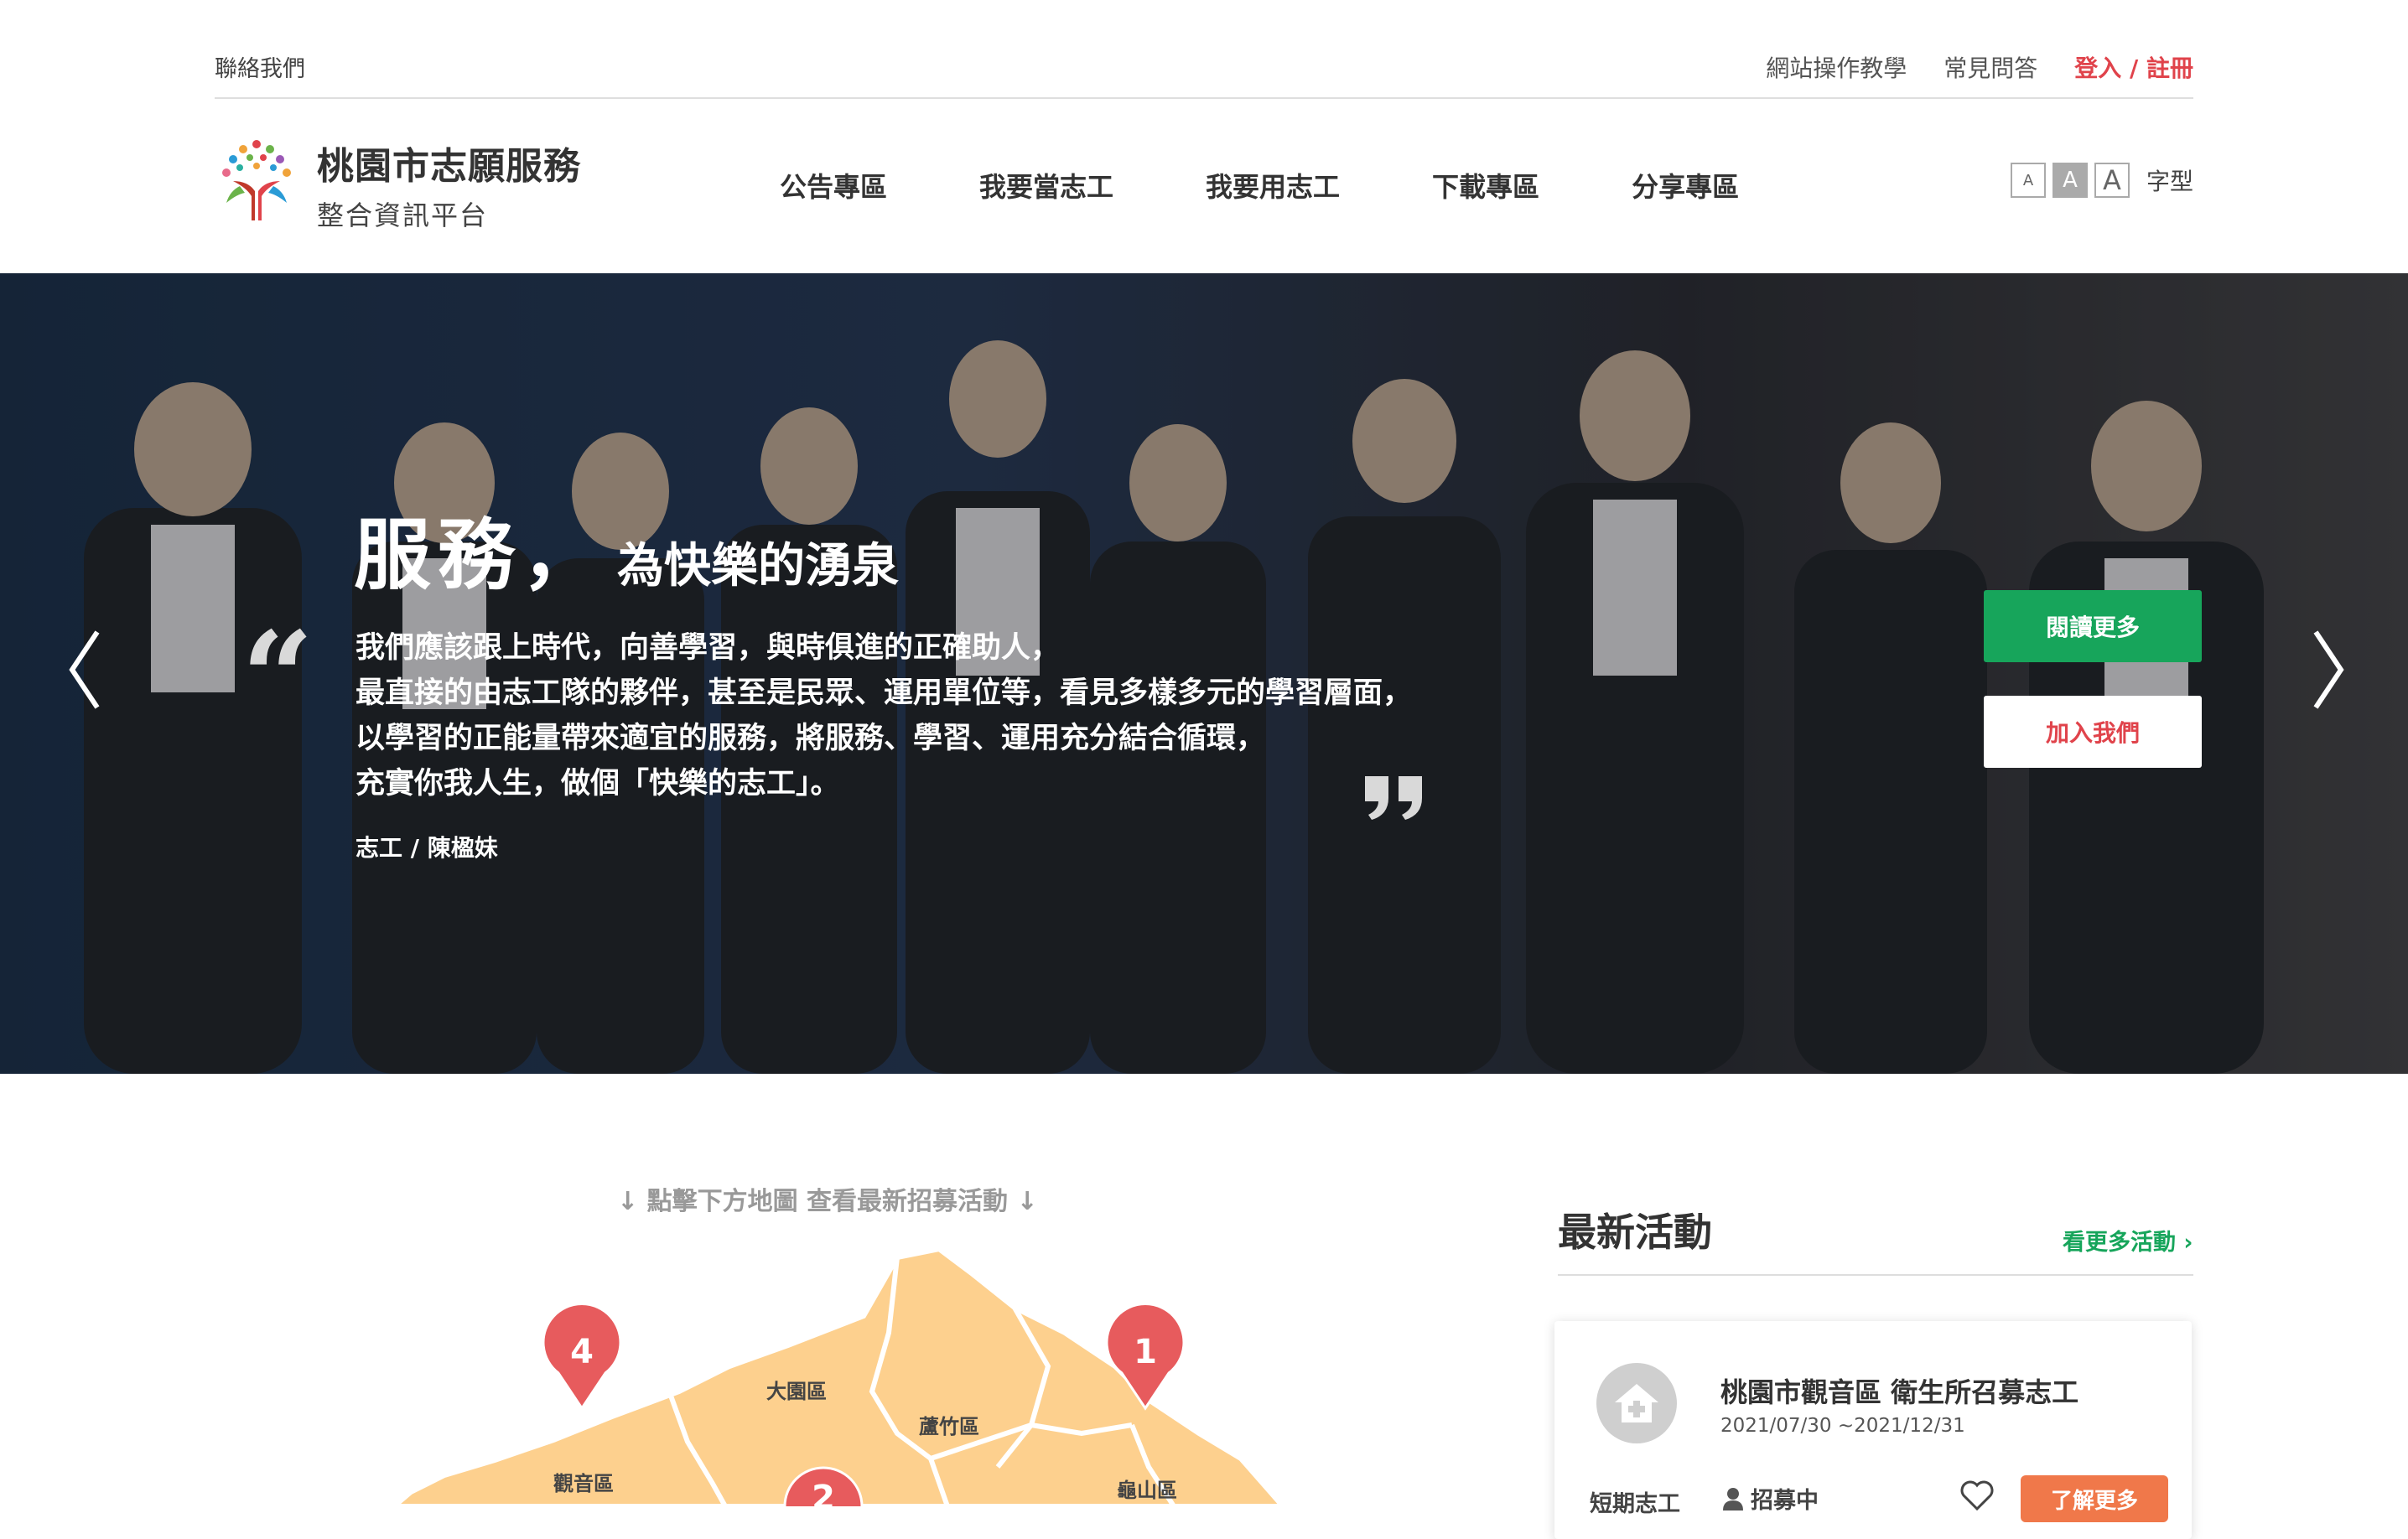 The width and height of the screenshot is (2408, 1539). Describe the element at coordinates (2070, 180) in the screenshot. I see `font-size-medium-button: A` at that location.